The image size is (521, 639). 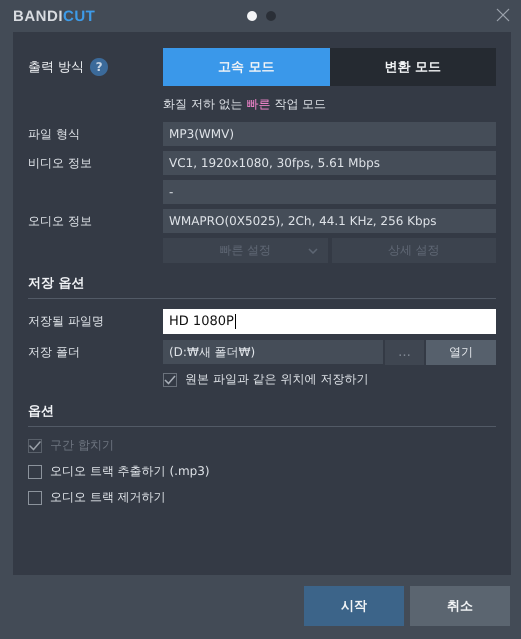 I want to click on cancel-button: 취소, so click(x=460, y=606).